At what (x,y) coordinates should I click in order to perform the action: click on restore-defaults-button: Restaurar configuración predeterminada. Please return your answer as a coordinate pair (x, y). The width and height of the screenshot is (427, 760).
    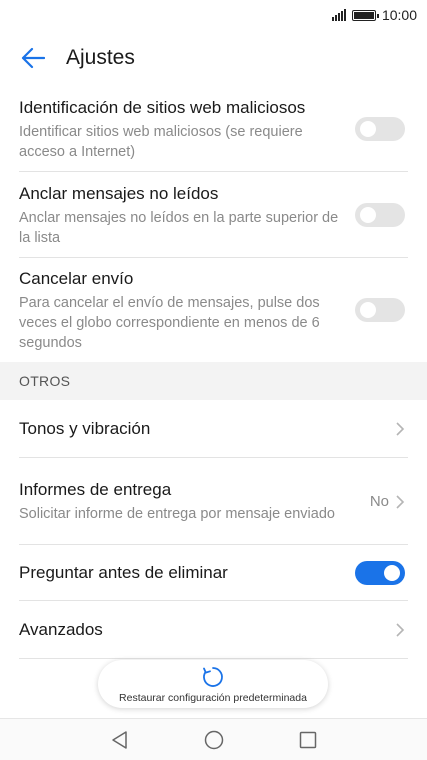
    Looking at the image, I should click on (213, 684).